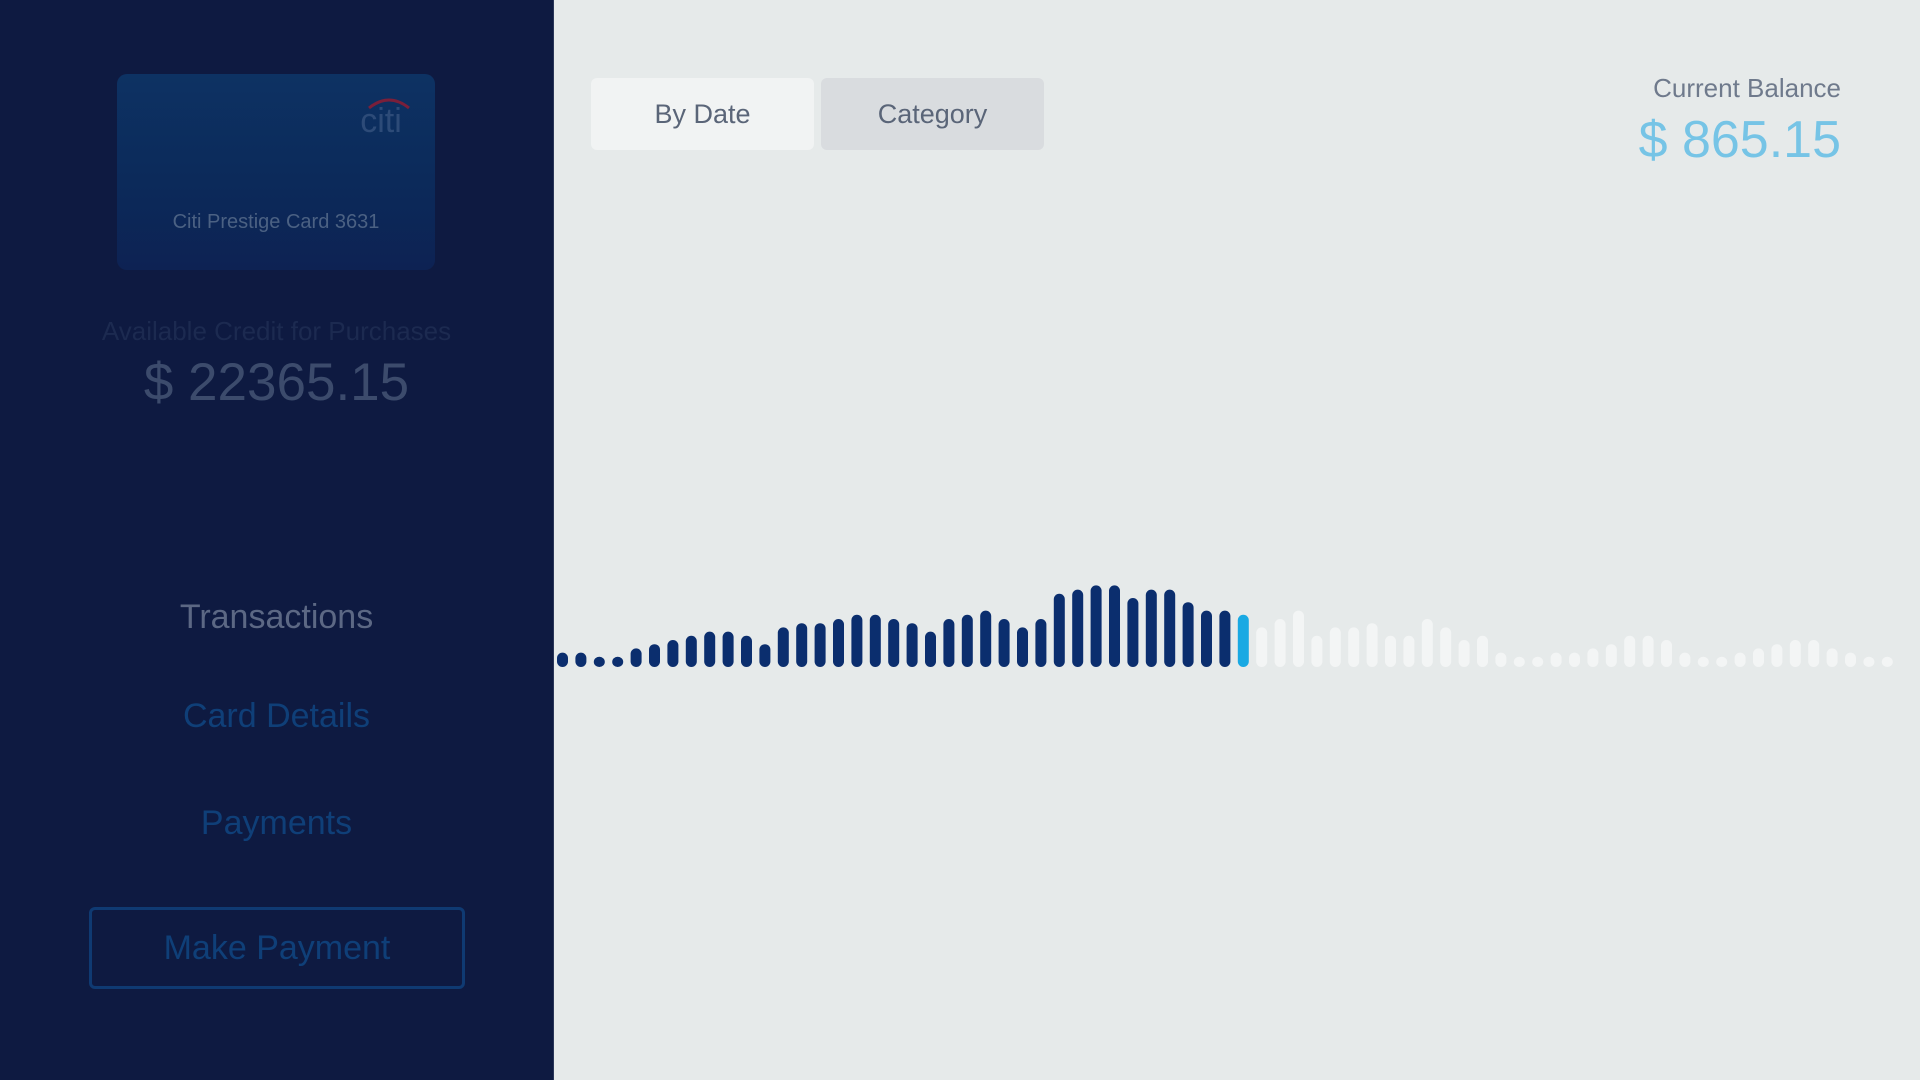 Image resolution: width=1920 pixels, height=1080 pixels. I want to click on credit-card-image: citi Citi Prestige Card 3631, so click(276, 172).